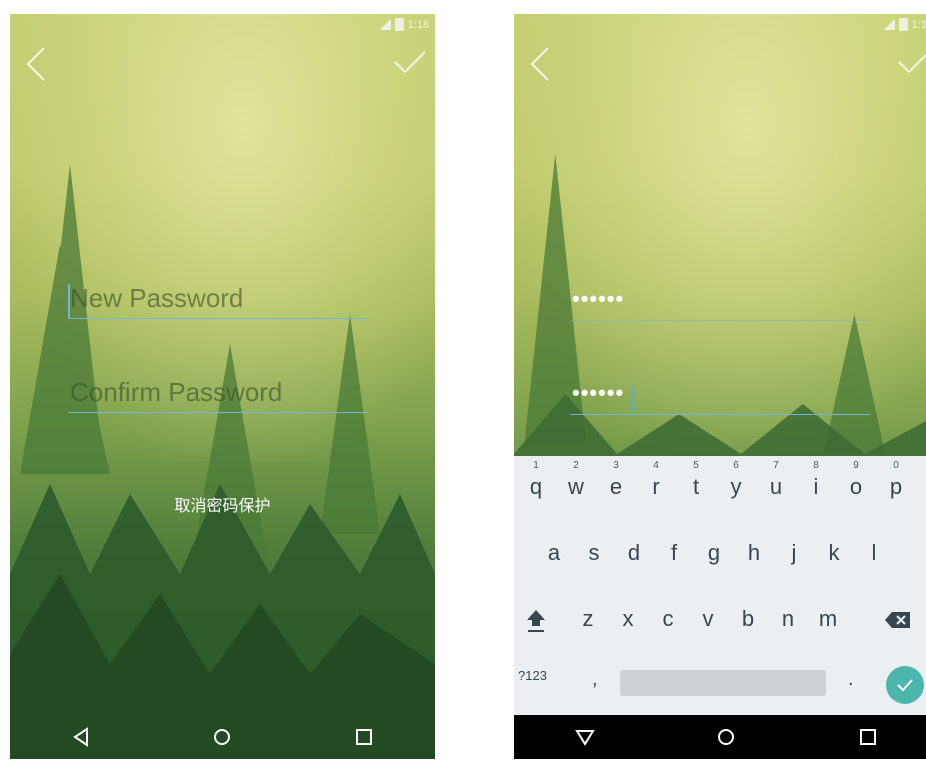 This screenshot has height=763, width=926. What do you see at coordinates (554, 553) in the screenshot?
I see `key-a: a` at bounding box center [554, 553].